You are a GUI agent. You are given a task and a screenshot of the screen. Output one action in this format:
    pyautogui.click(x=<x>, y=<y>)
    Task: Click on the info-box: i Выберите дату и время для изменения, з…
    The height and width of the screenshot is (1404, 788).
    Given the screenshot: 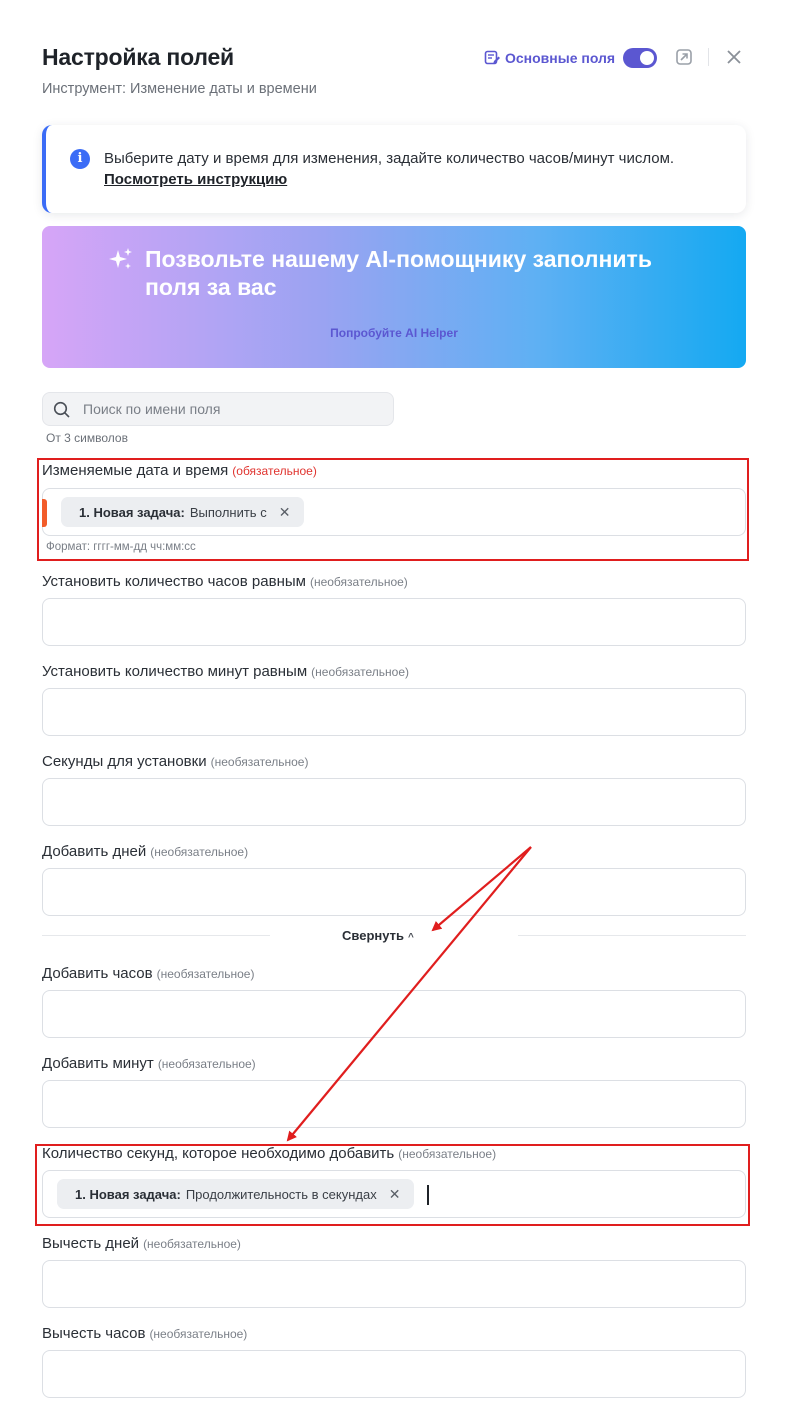 What is the action you would take?
    pyautogui.click(x=394, y=169)
    